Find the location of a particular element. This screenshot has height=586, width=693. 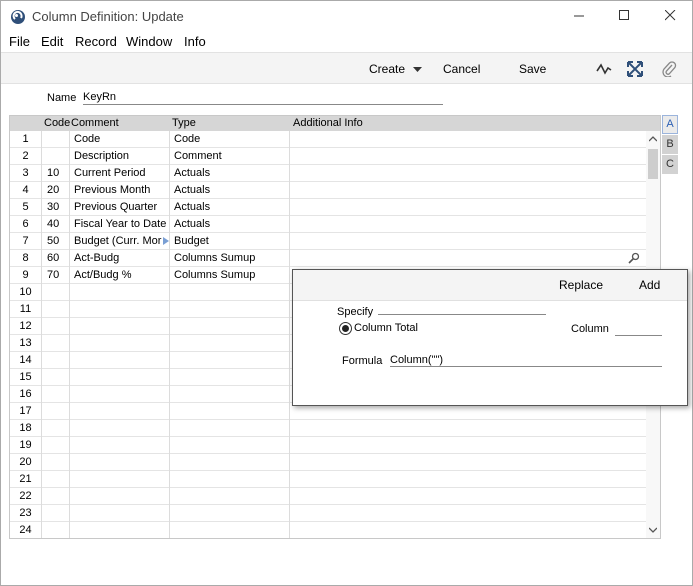

table-row: 24 is located at coordinates (328, 530).